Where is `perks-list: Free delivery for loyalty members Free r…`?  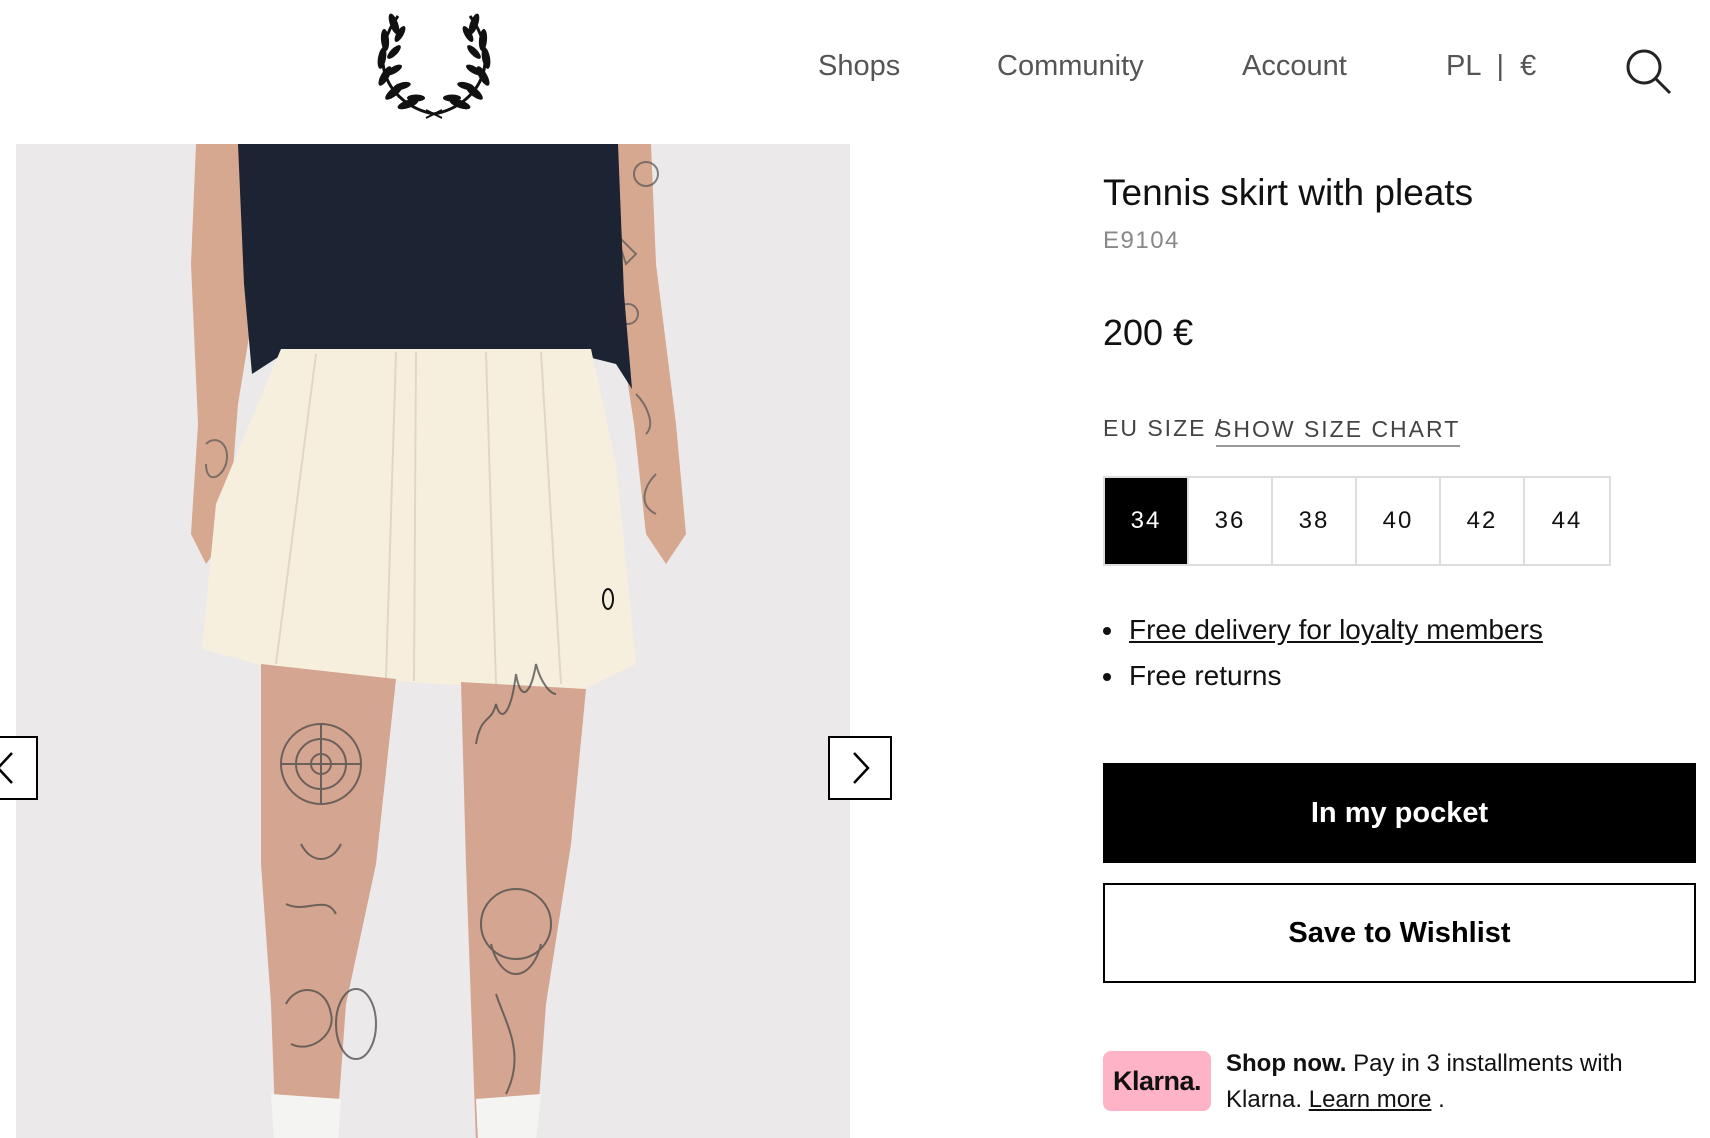
perks-list: Free delivery for loyalty members Free r… is located at coordinates (1323, 660).